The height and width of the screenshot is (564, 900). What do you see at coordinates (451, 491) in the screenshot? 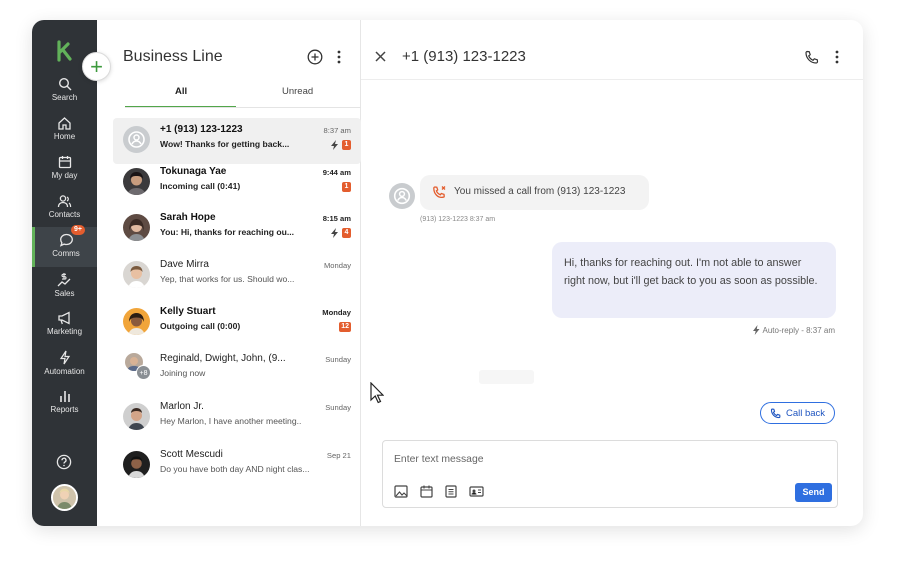
I see `document-icon` at bounding box center [451, 491].